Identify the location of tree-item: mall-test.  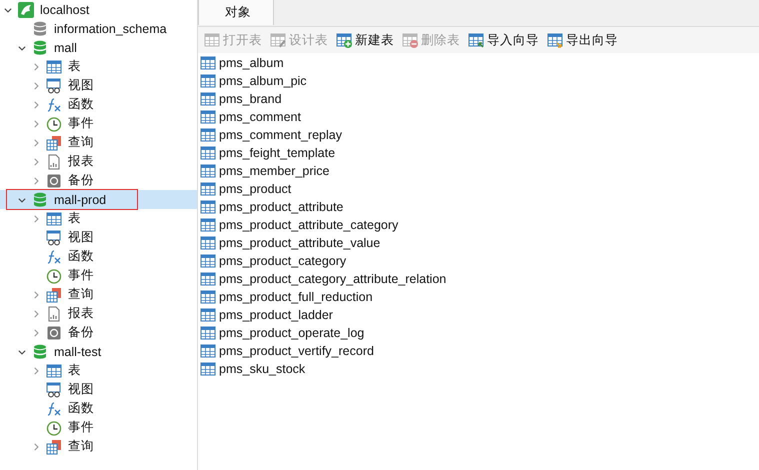
(98, 351).